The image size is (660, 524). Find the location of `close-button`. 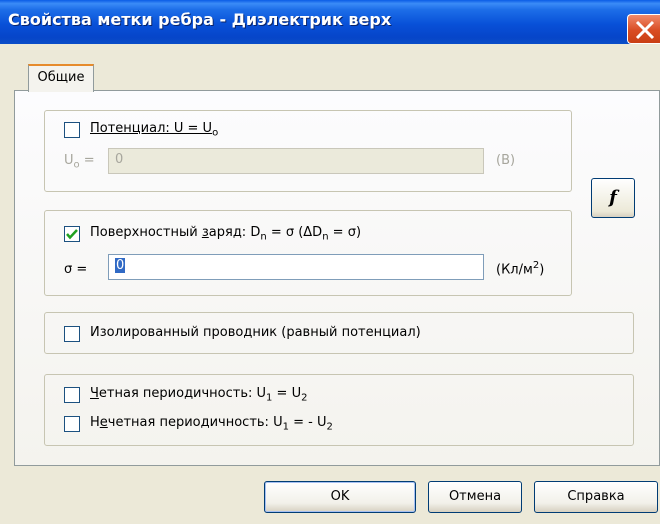

close-button is located at coordinates (643, 29).